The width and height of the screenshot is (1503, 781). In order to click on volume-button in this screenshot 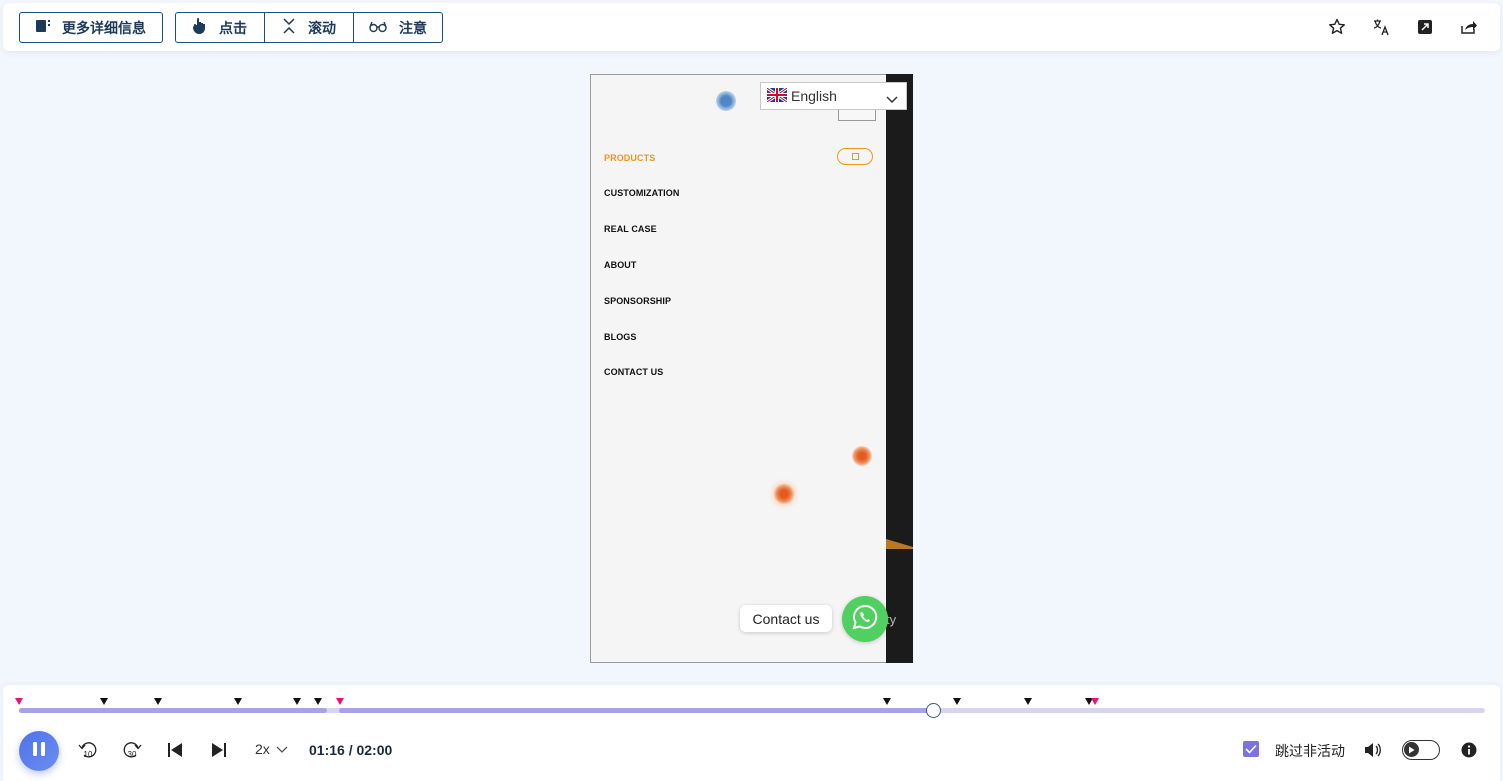, I will do `click(1373, 750)`.